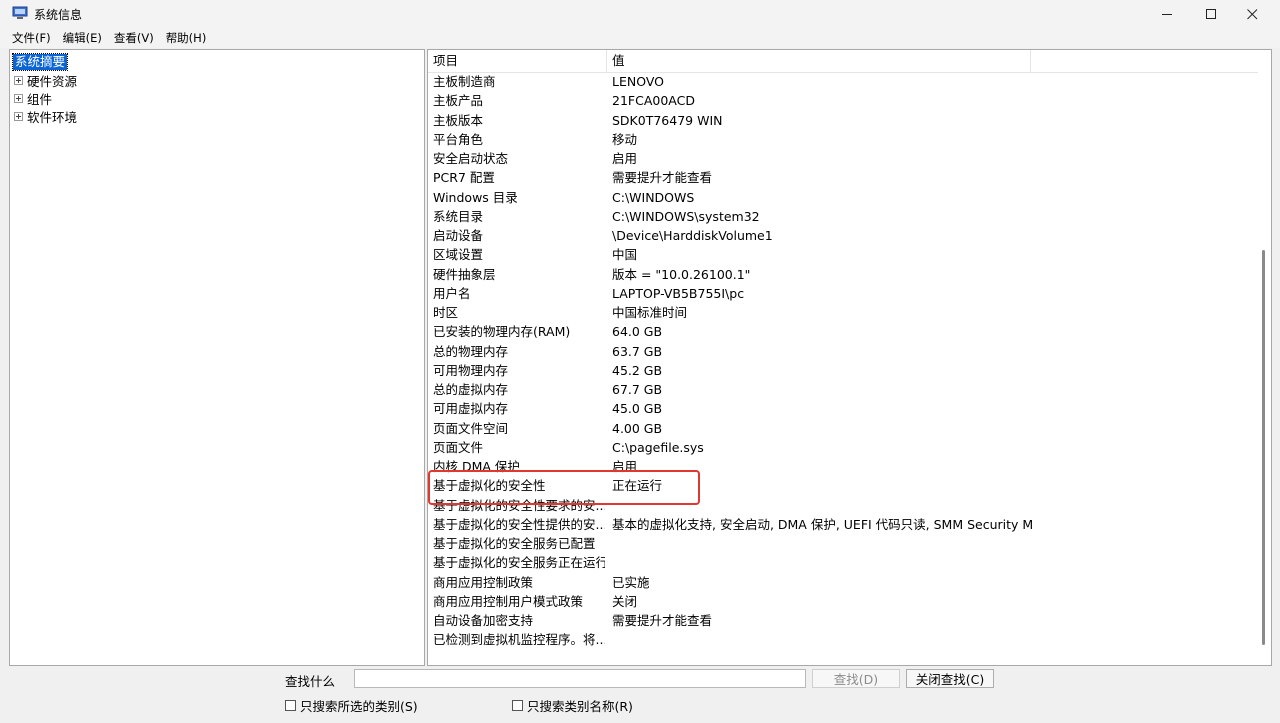 The width and height of the screenshot is (1280, 723). Describe the element at coordinates (843, 197) in the screenshot. I see `table-row: Windows 目录 C:\WINDOWS` at that location.